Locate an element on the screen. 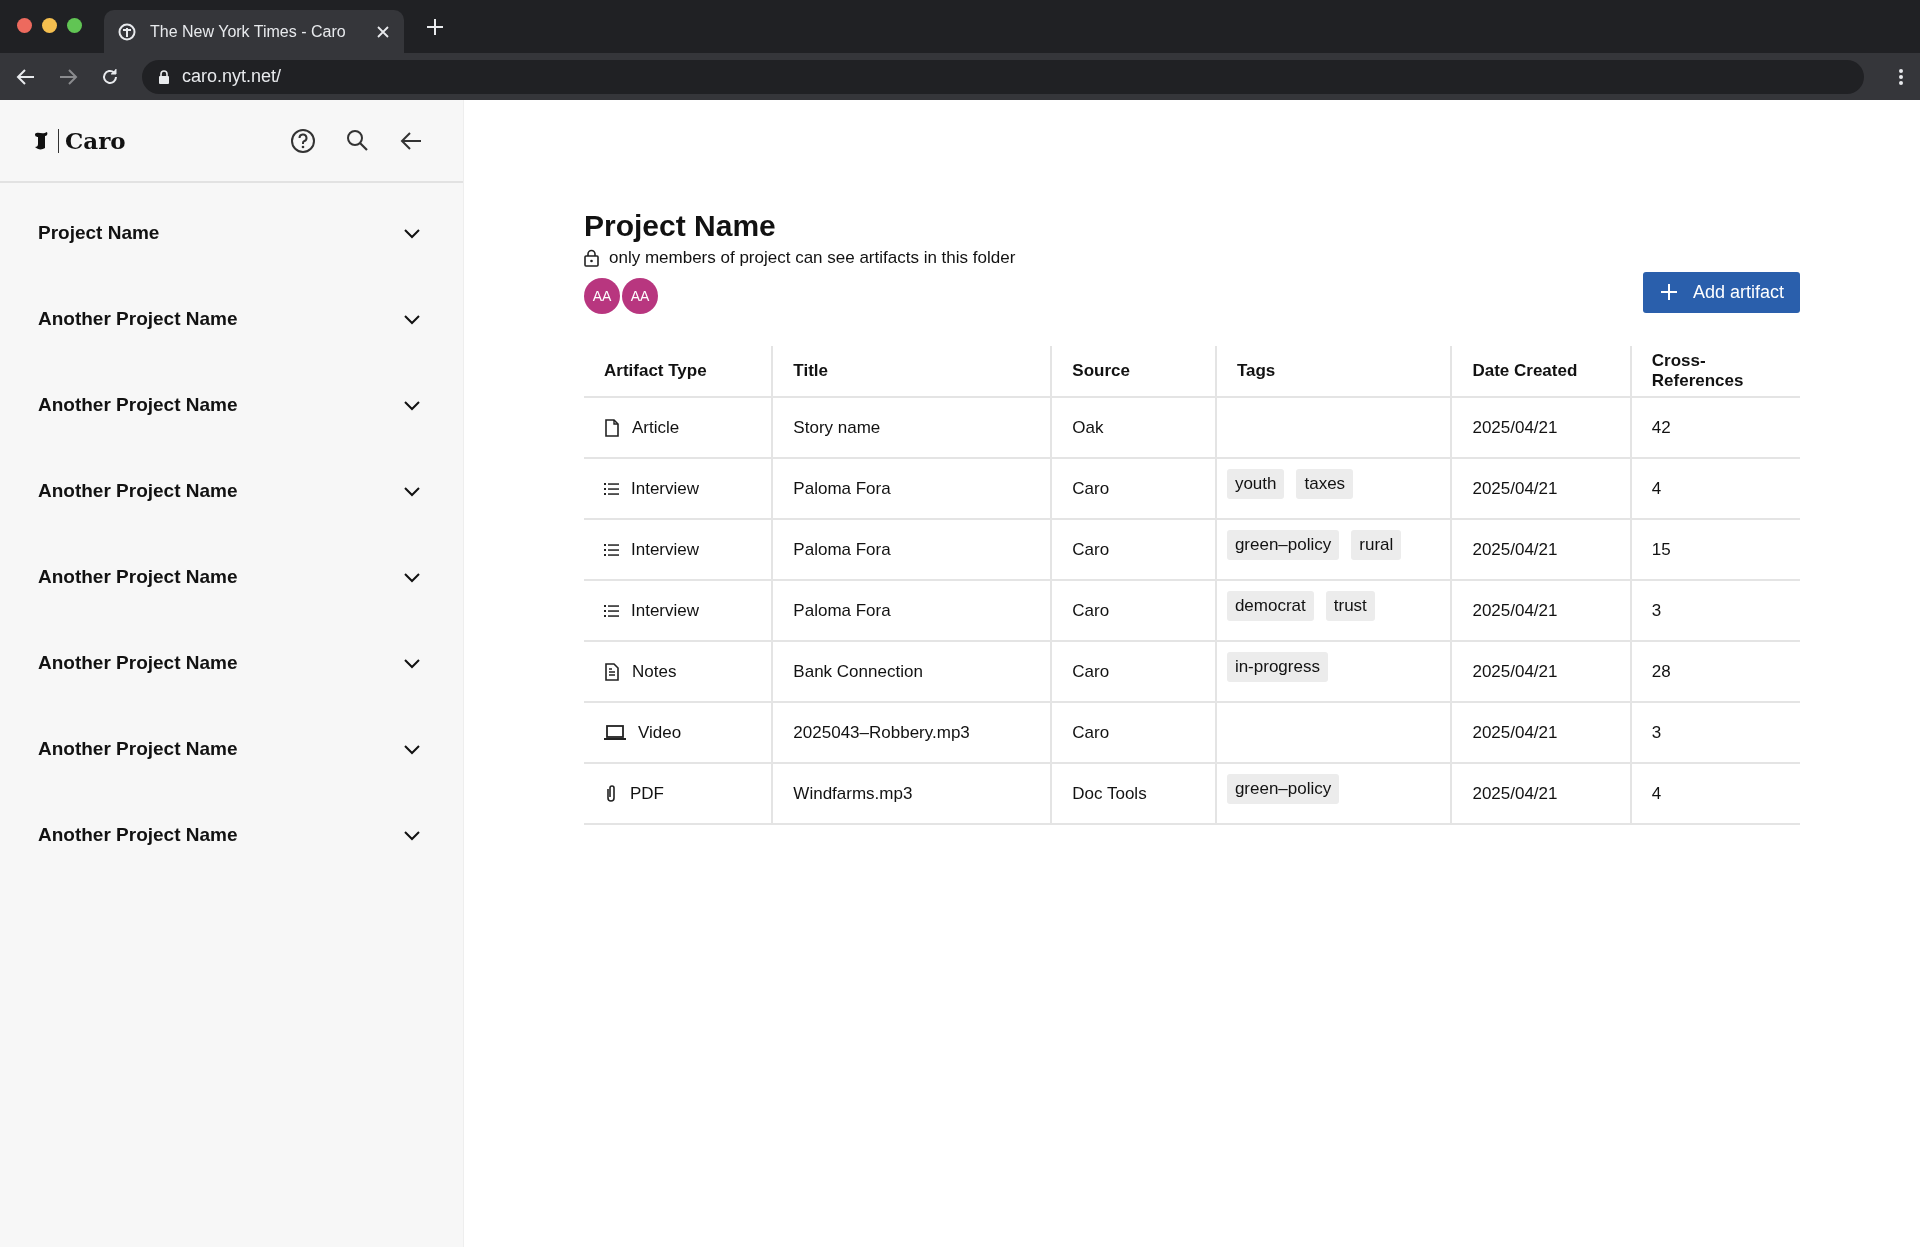  artifact-type: Notes is located at coordinates (654, 671).